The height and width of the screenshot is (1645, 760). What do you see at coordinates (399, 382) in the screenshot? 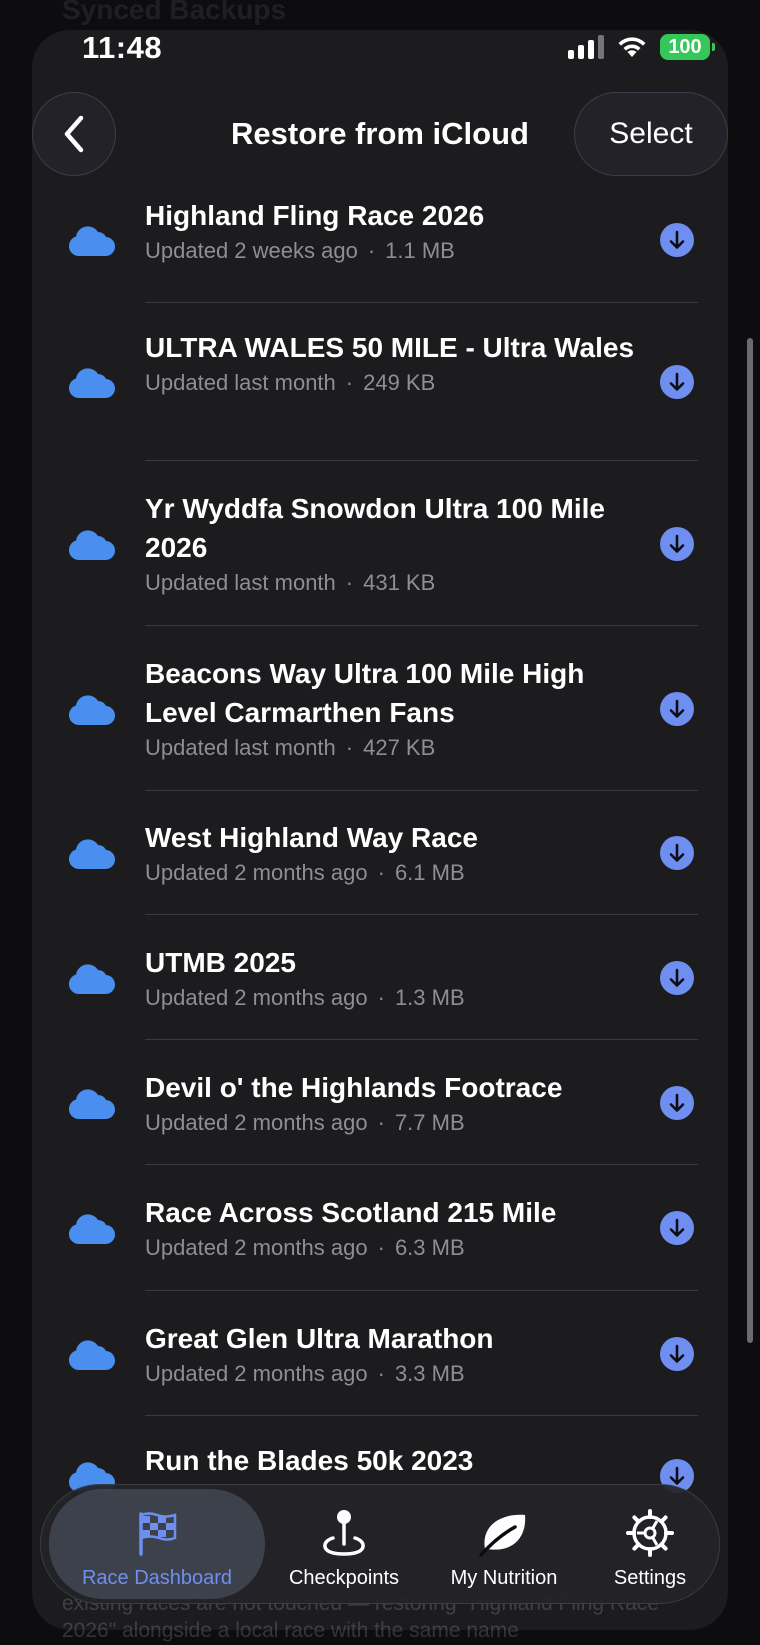
I see `item-size: 249 KB` at bounding box center [399, 382].